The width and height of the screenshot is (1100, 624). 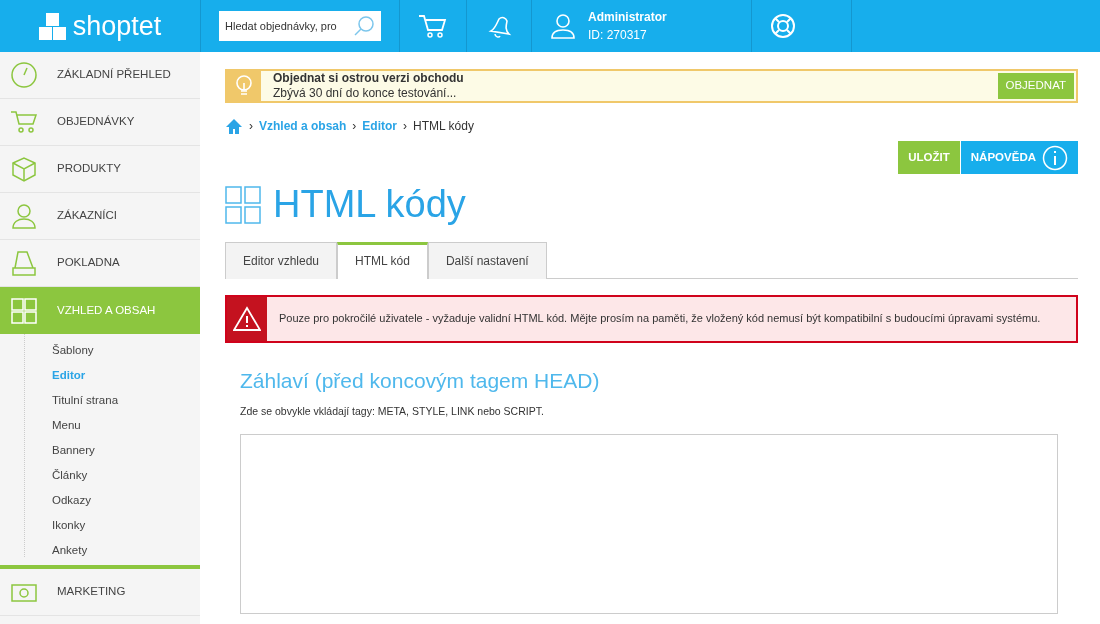 I want to click on tab: Editor vzhledu, so click(x=281, y=260).